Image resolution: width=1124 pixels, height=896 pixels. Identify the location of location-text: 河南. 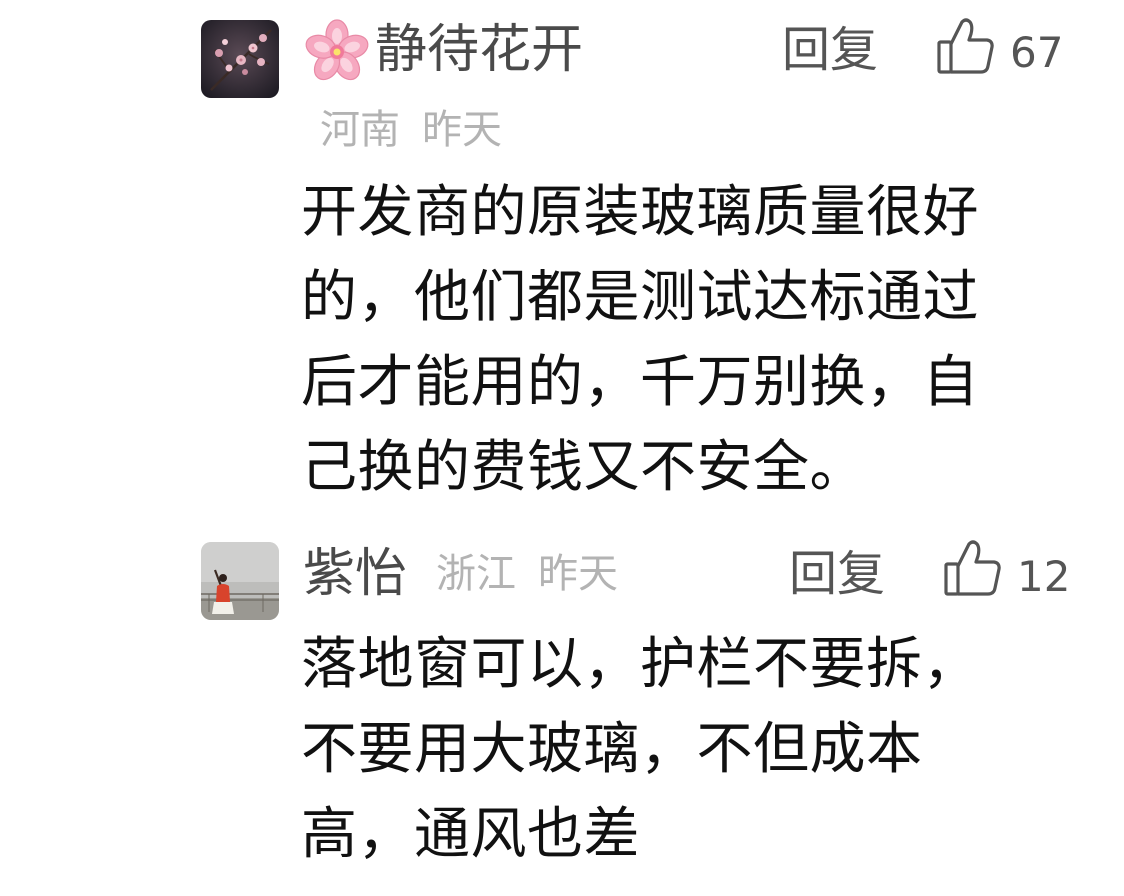
(360, 130).